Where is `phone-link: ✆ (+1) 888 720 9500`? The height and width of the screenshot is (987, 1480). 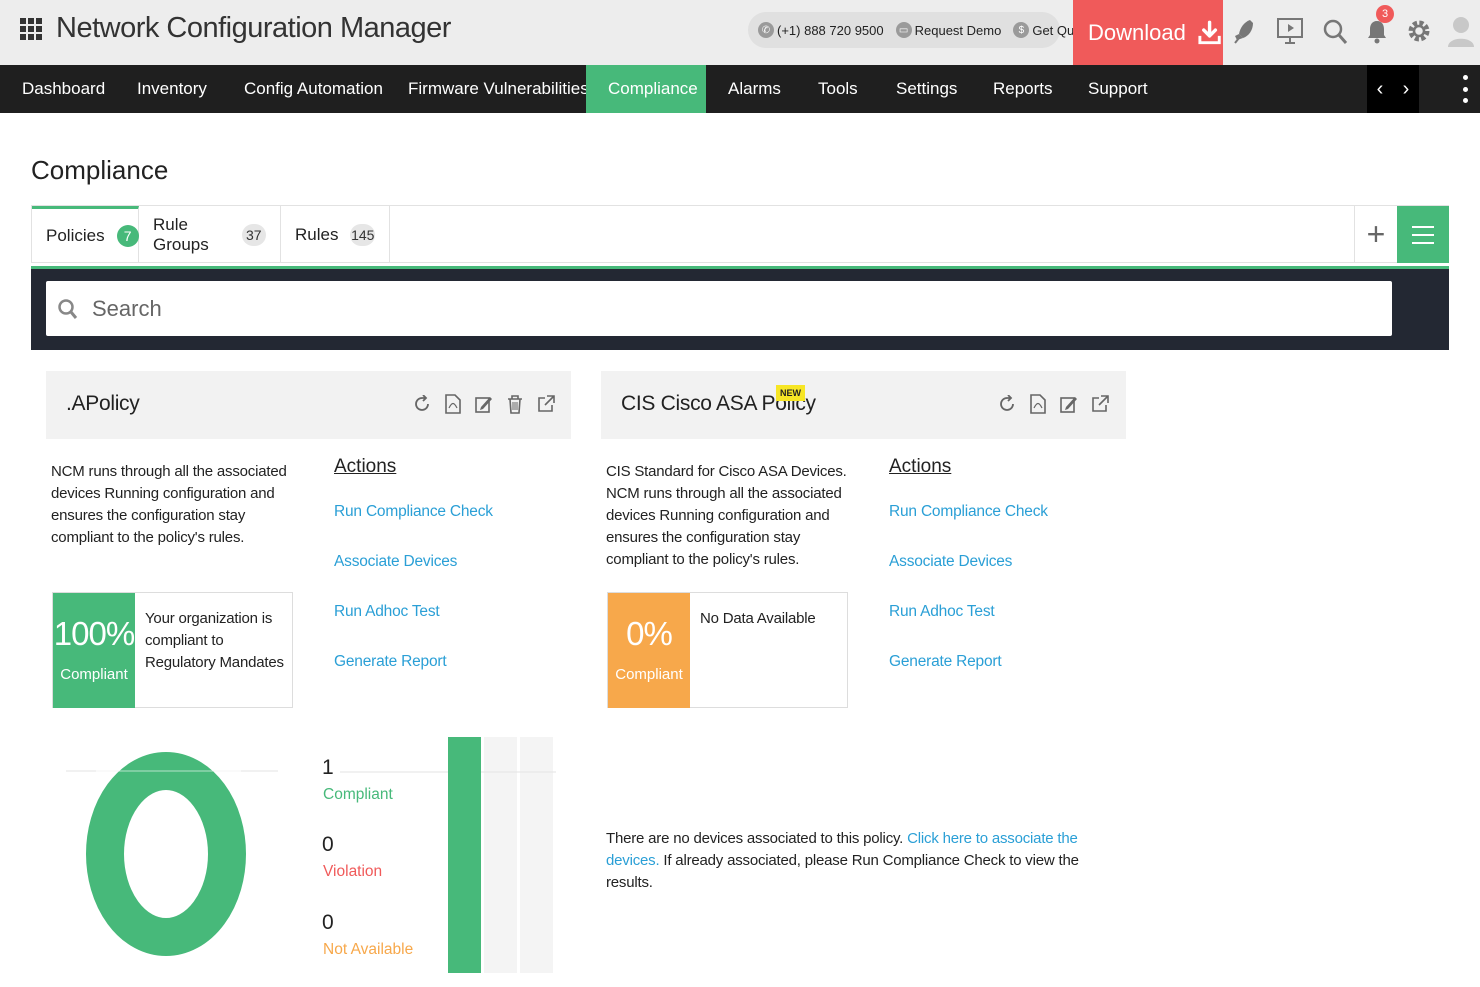 phone-link: ✆ (+1) 888 720 9500 is located at coordinates (821, 30).